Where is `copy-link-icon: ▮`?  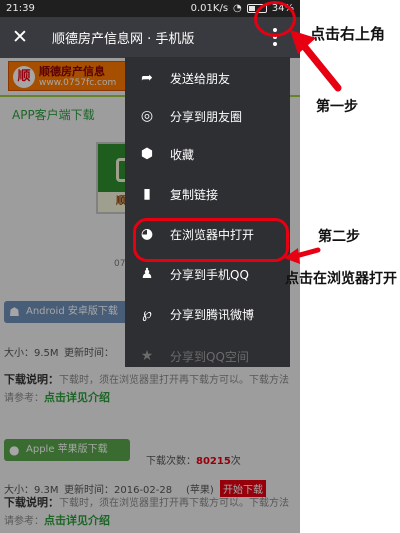
copy-link-icon: ▮ is located at coordinates (147, 194).